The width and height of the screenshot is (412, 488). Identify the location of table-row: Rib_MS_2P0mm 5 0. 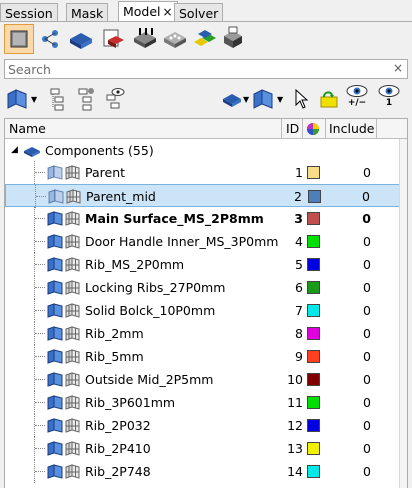
(206, 264).